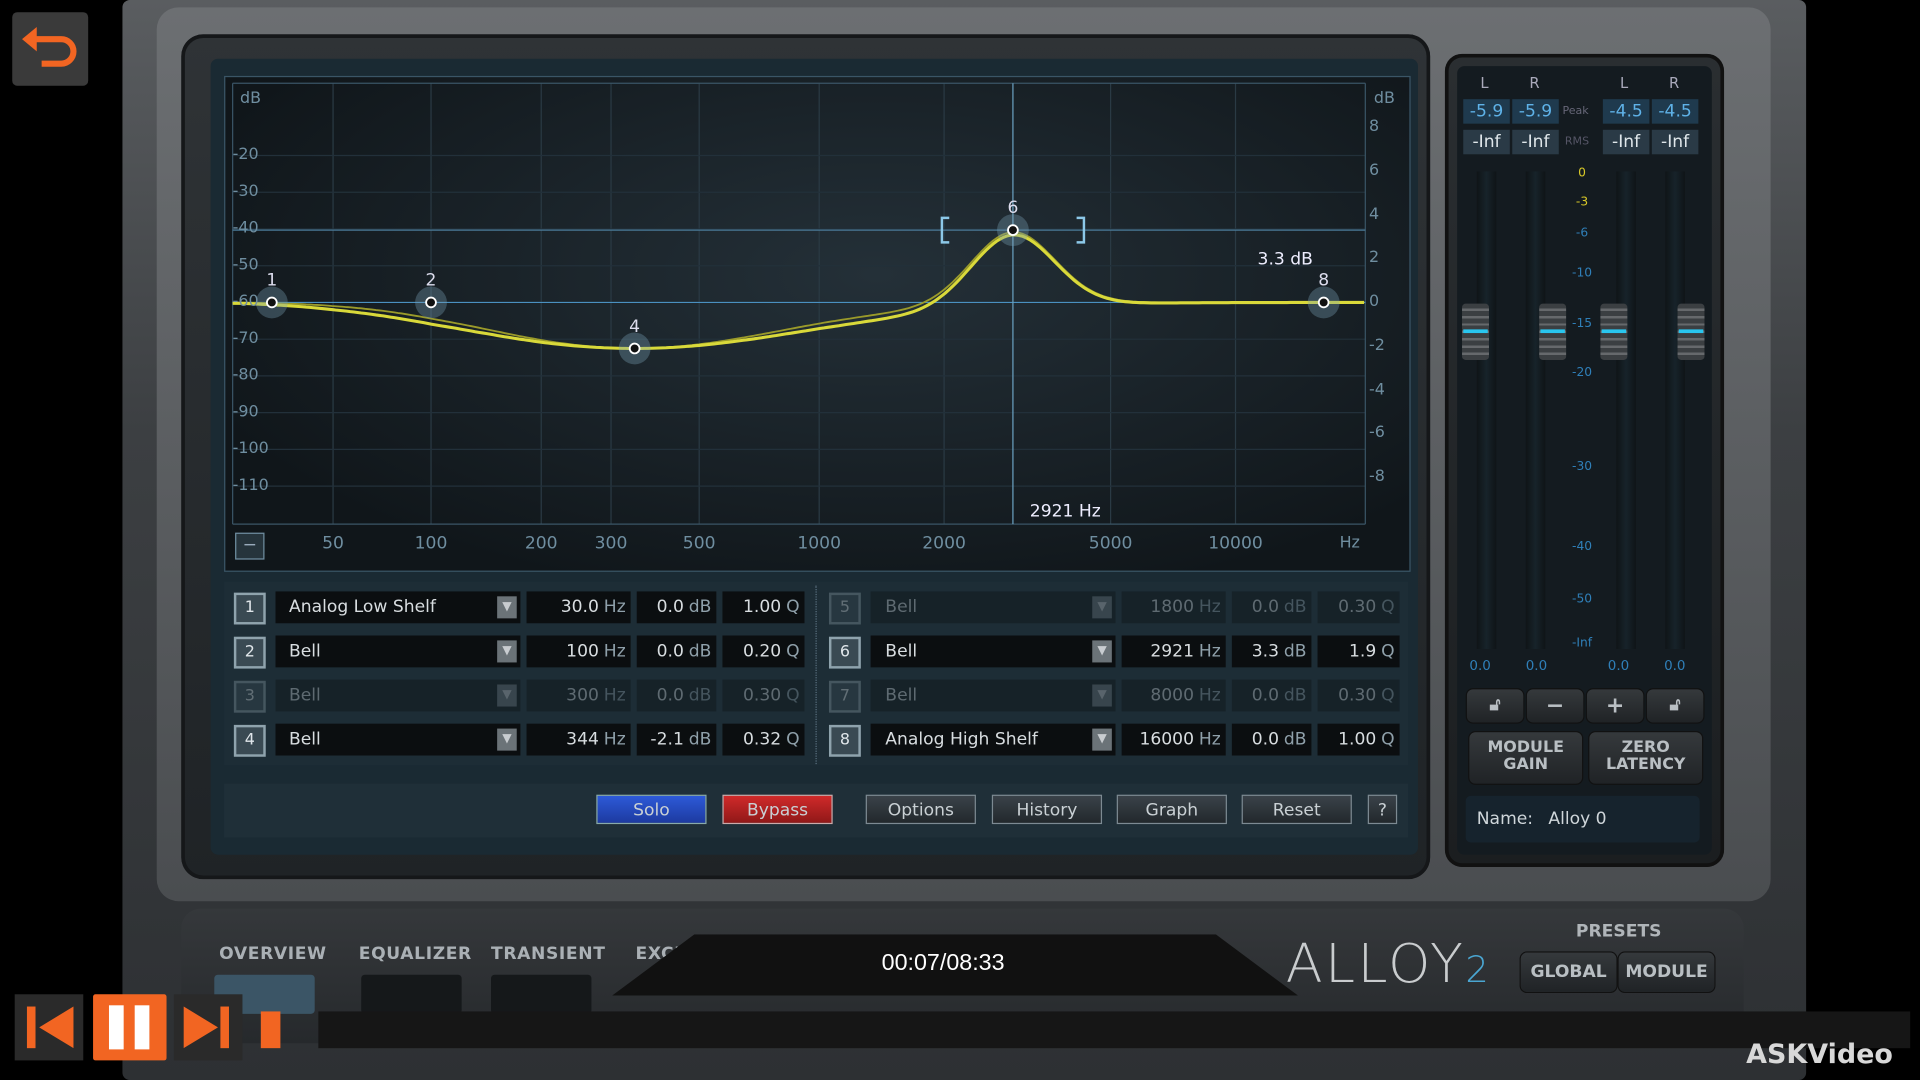 This screenshot has width=1920, height=1080. I want to click on alloy-logo: ALLOY2, so click(1388, 964).